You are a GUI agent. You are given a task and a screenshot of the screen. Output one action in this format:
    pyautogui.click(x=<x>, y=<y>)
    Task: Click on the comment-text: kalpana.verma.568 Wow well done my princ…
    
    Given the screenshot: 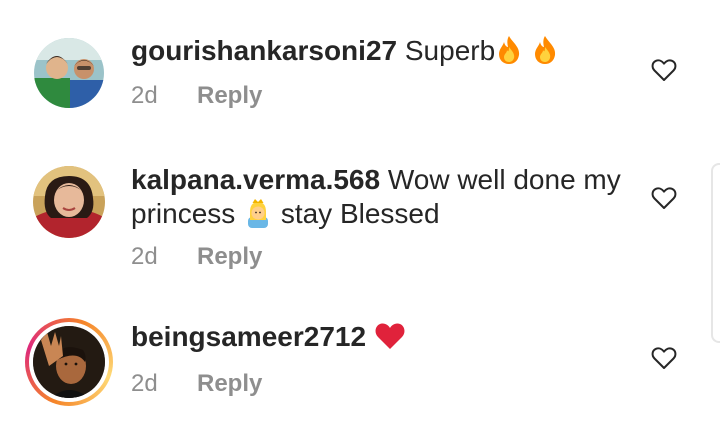 What is the action you would take?
    pyautogui.click(x=376, y=199)
    